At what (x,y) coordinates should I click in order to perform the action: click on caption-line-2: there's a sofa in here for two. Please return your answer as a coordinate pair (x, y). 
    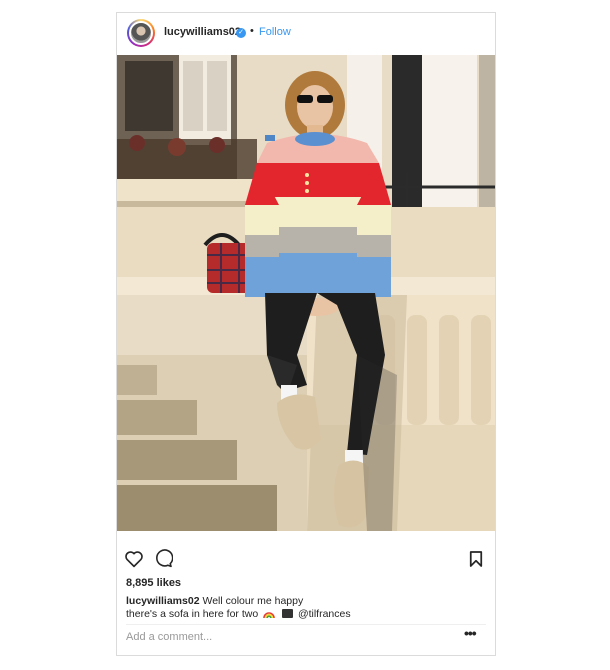
    Looking at the image, I should click on (192, 614).